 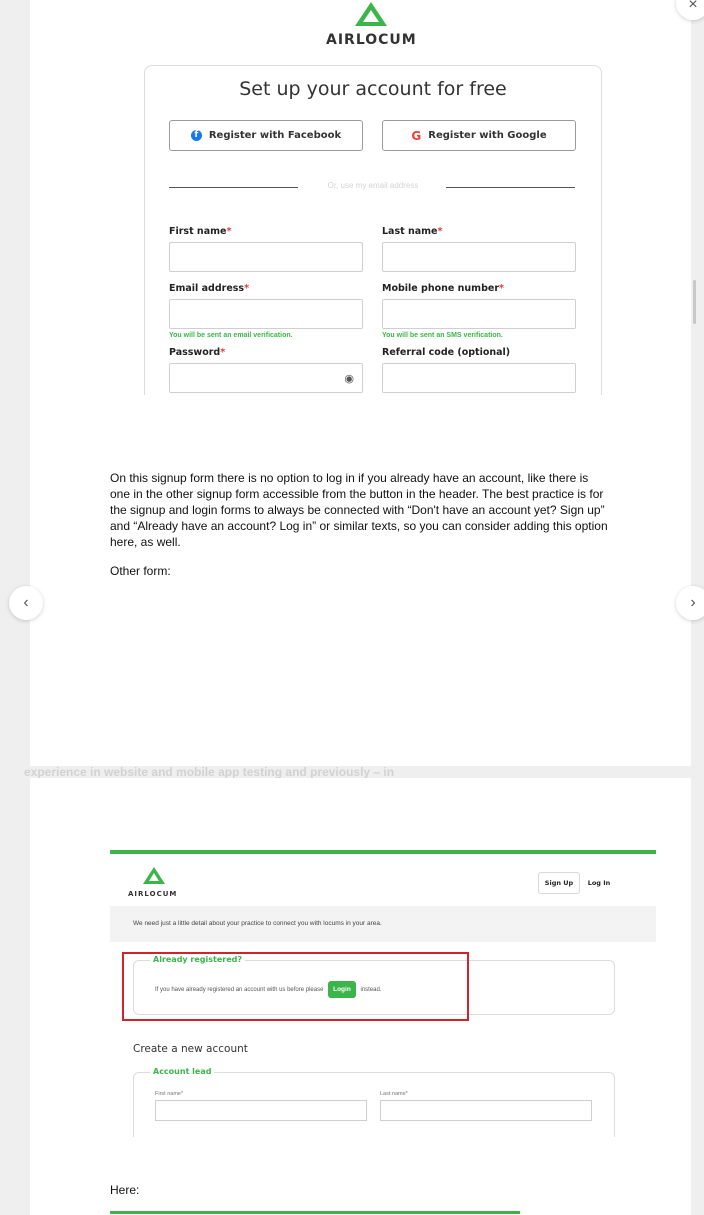 I want to click on password-input: ◉, so click(x=266, y=378).